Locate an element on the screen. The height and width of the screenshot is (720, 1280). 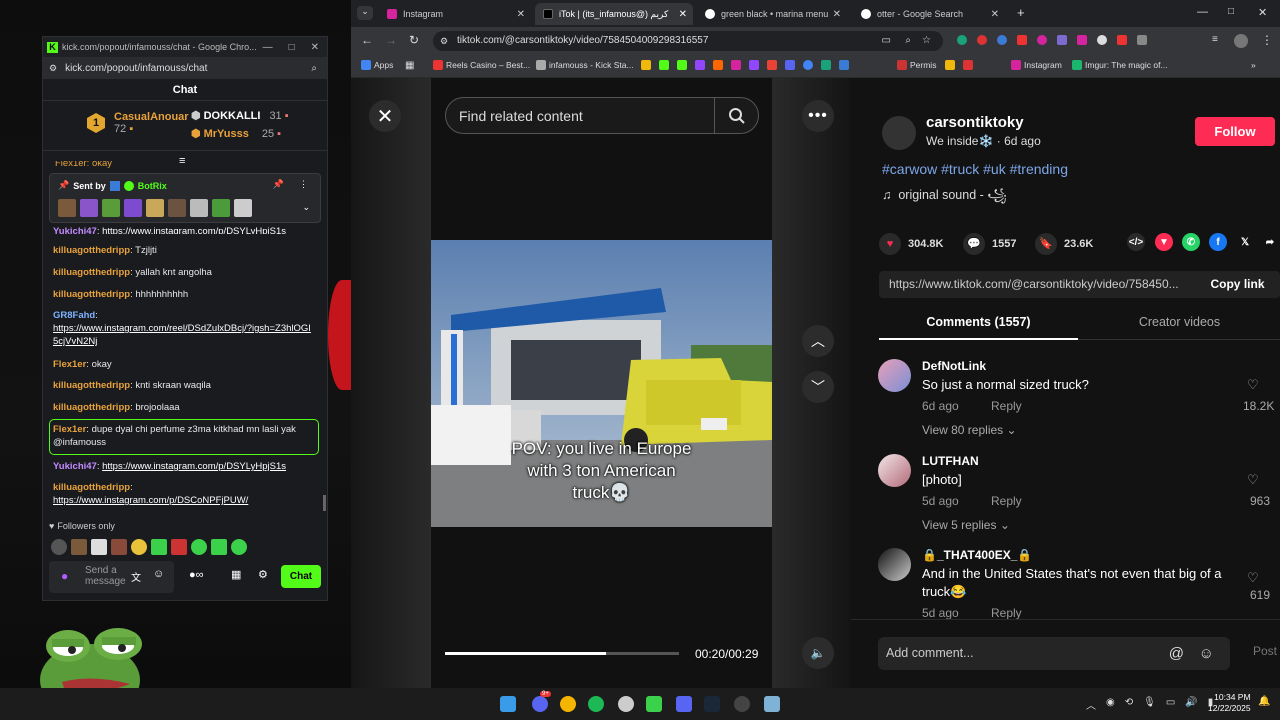
pinned-message: 📌 Sent by BotRix 📌 ⋮ ⌄ is located at coordinates (185, 198).